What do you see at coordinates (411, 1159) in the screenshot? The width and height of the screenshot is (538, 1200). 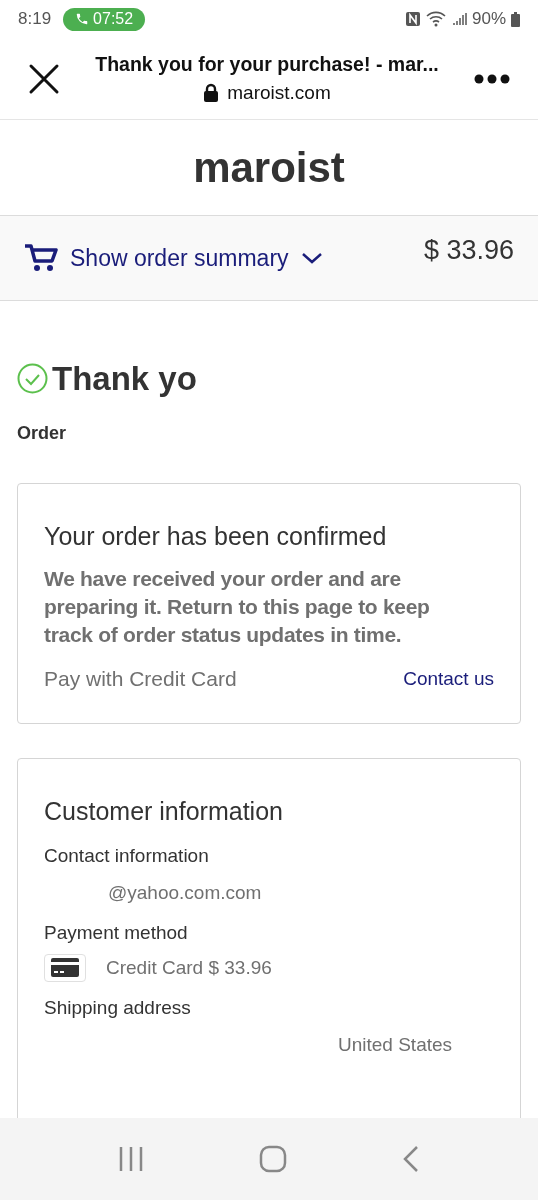 I see `back-icon` at bounding box center [411, 1159].